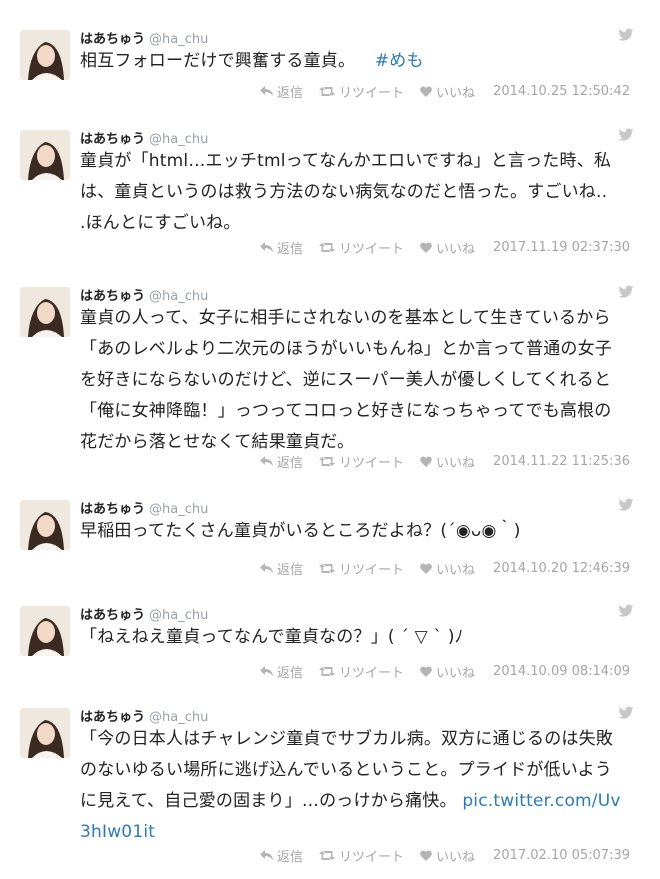  What do you see at coordinates (272, 637) in the screenshot?
I see `tweet-text-line: 「ねえねえ童貞ってなんで童貞なの？」( ´ ▽ ` )ﾉ` at bounding box center [272, 637].